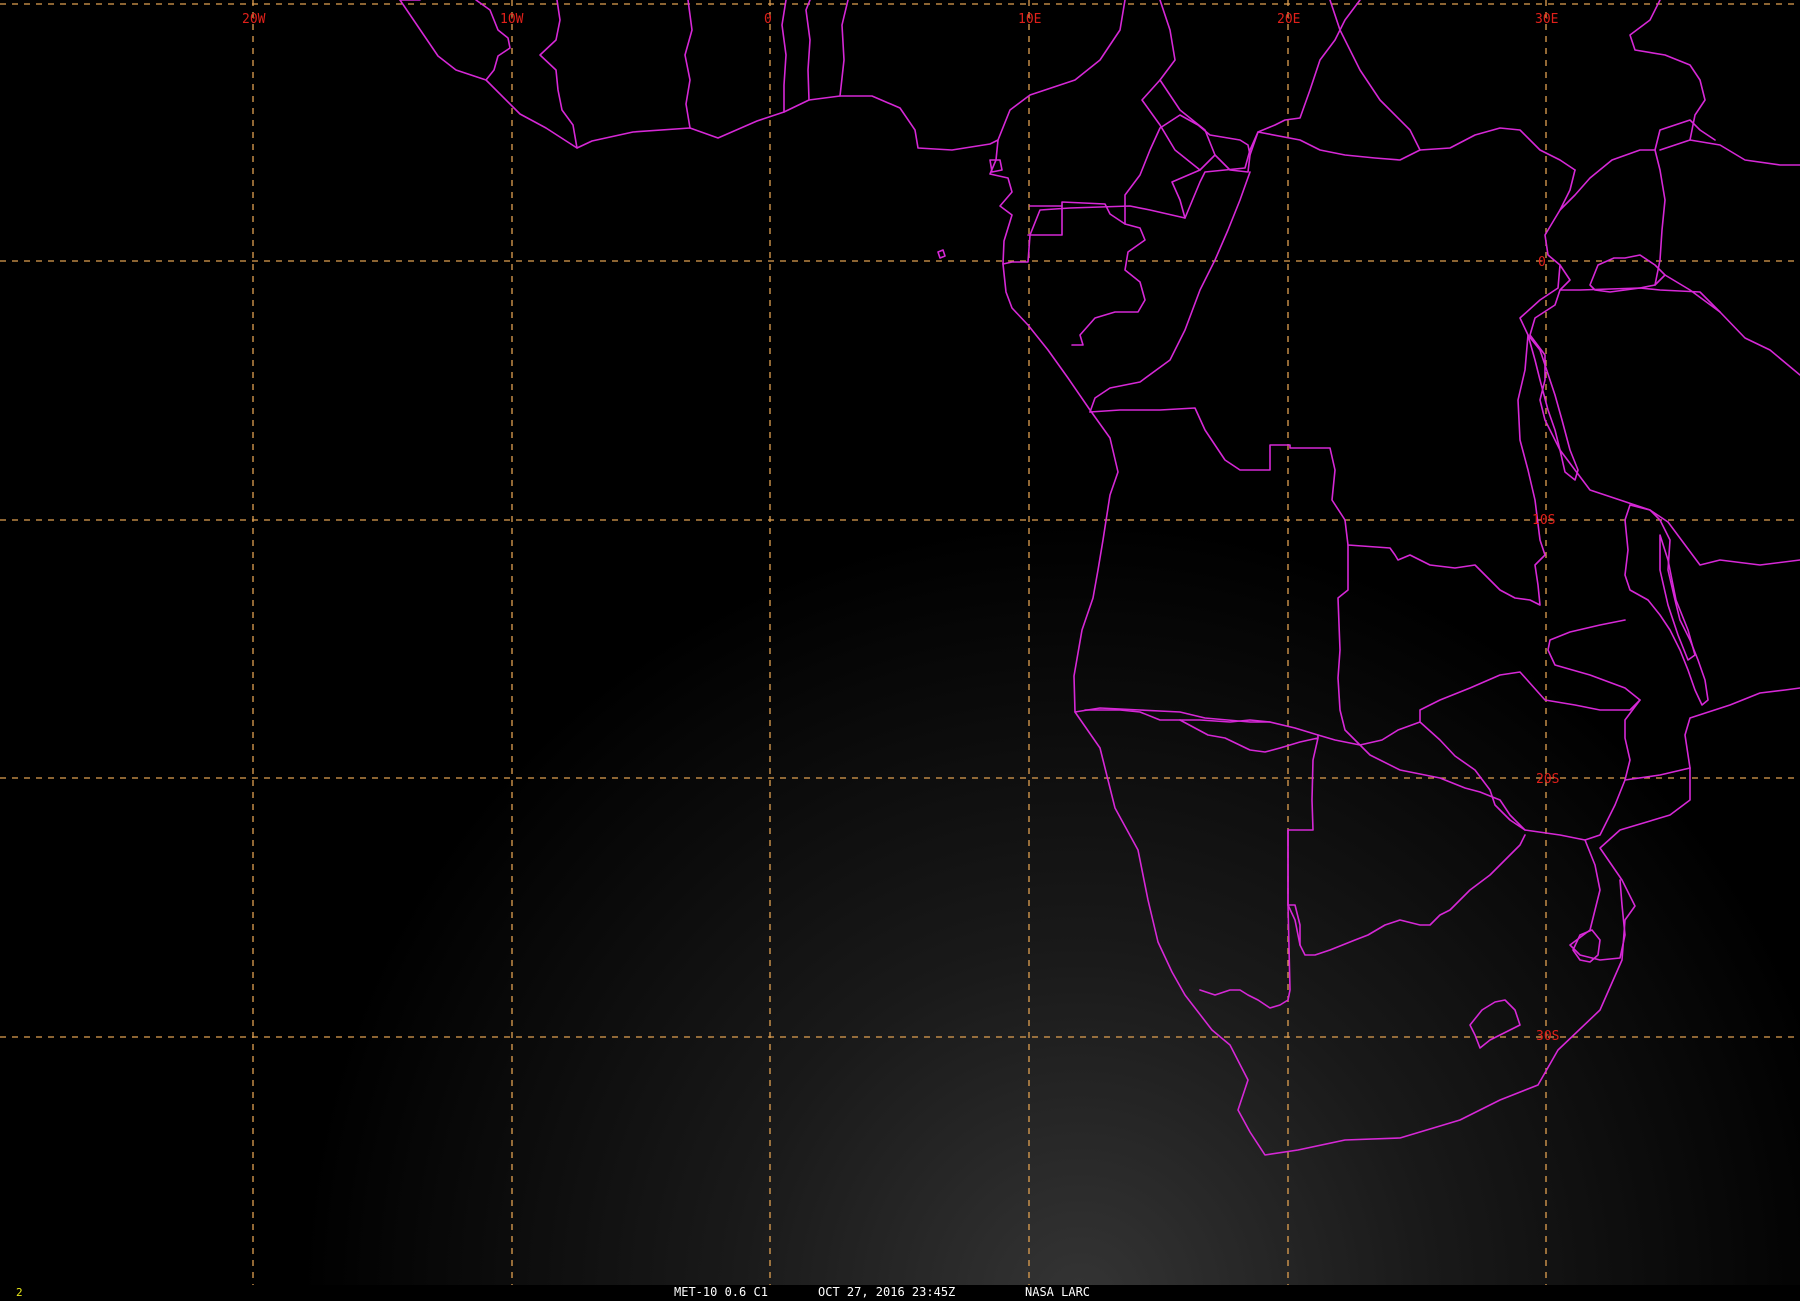 Image resolution: width=1800 pixels, height=1301 pixels. Describe the element at coordinates (1546, 19) in the screenshot. I see `label-lon-30e: 30E` at that location.